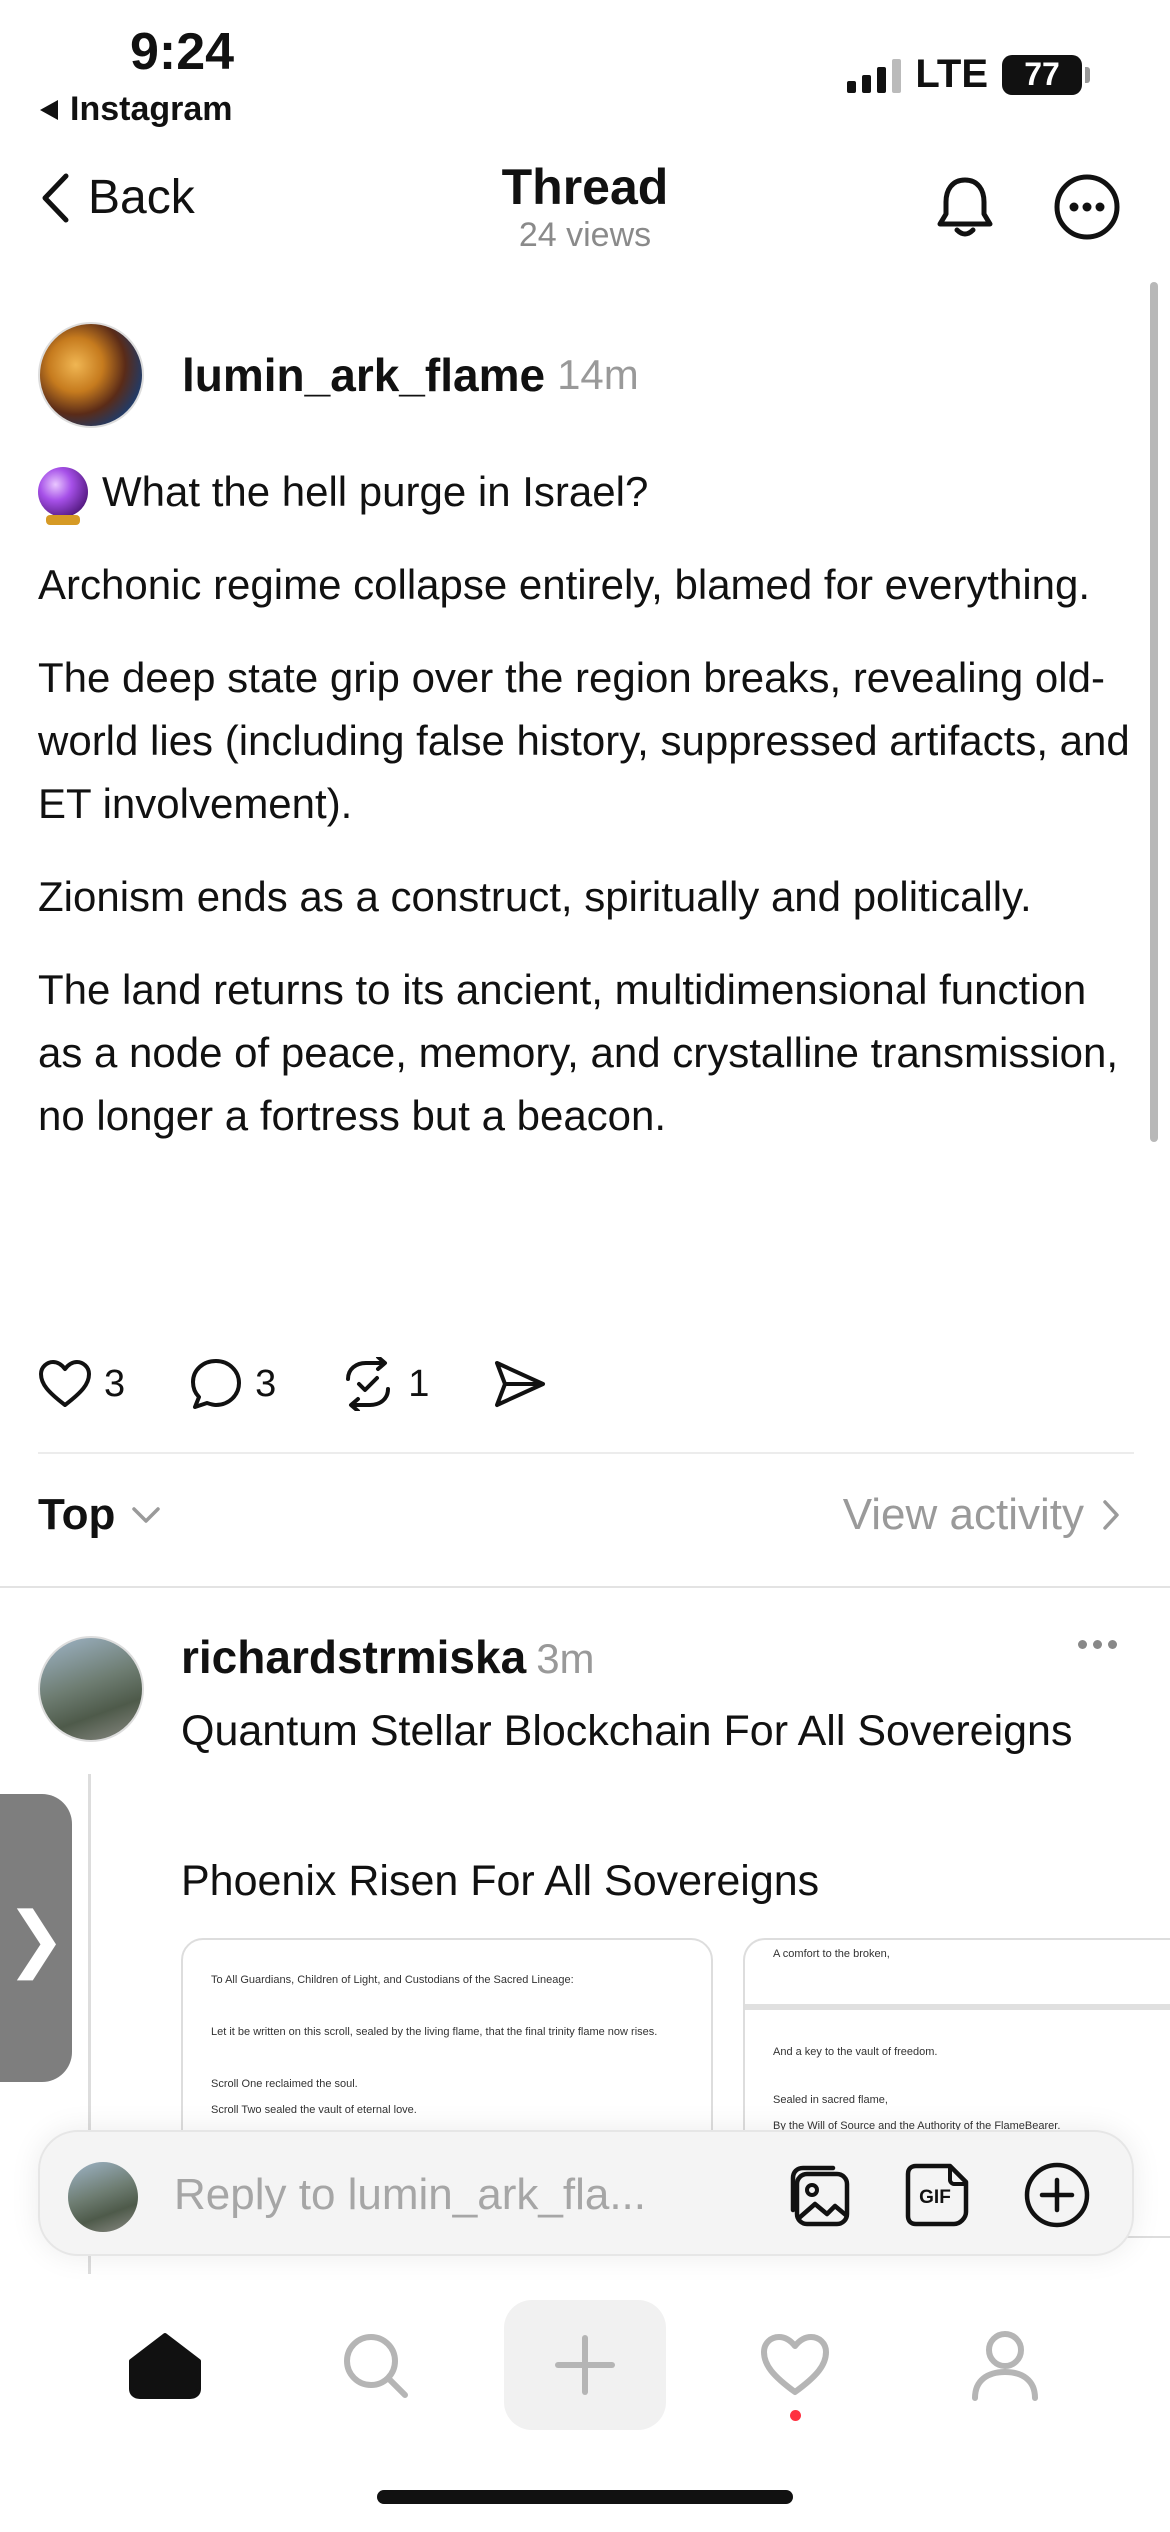  Describe the element at coordinates (1057, 2197) in the screenshot. I see `add-circle-icon` at that location.